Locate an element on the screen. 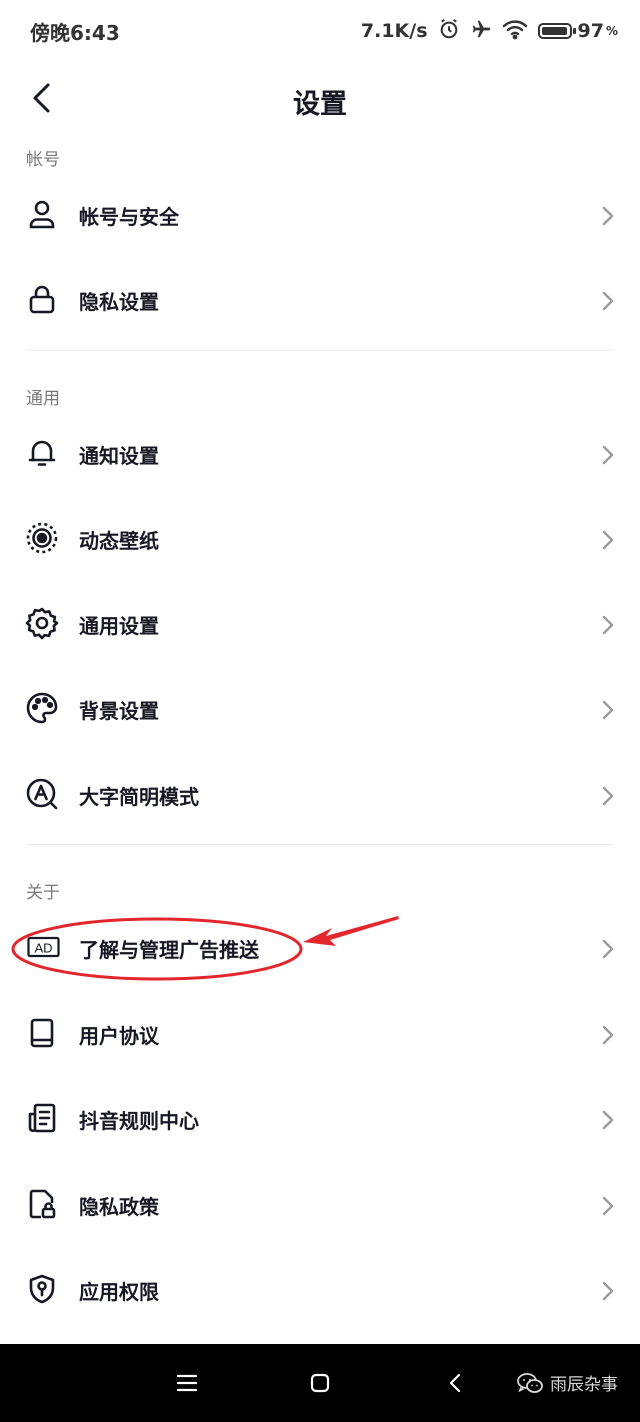 The image size is (640, 1422). settings-item-large-font-mode: 大字简明模式 is located at coordinates (320, 796).